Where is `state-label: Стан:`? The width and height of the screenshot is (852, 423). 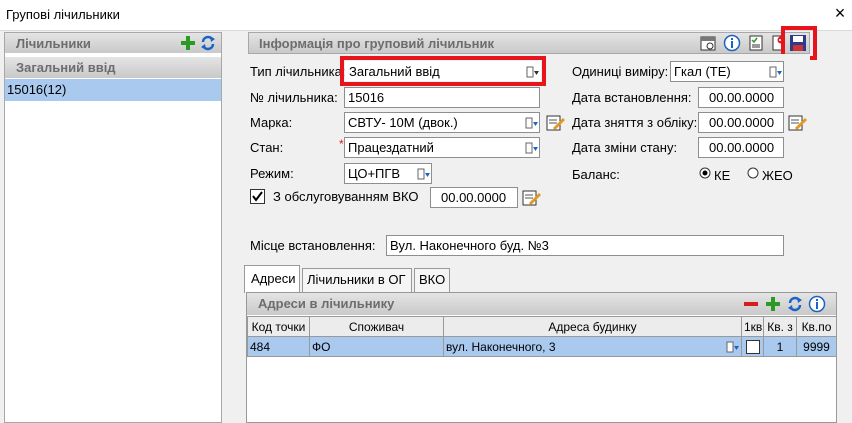
state-label: Стан: is located at coordinates (267, 147).